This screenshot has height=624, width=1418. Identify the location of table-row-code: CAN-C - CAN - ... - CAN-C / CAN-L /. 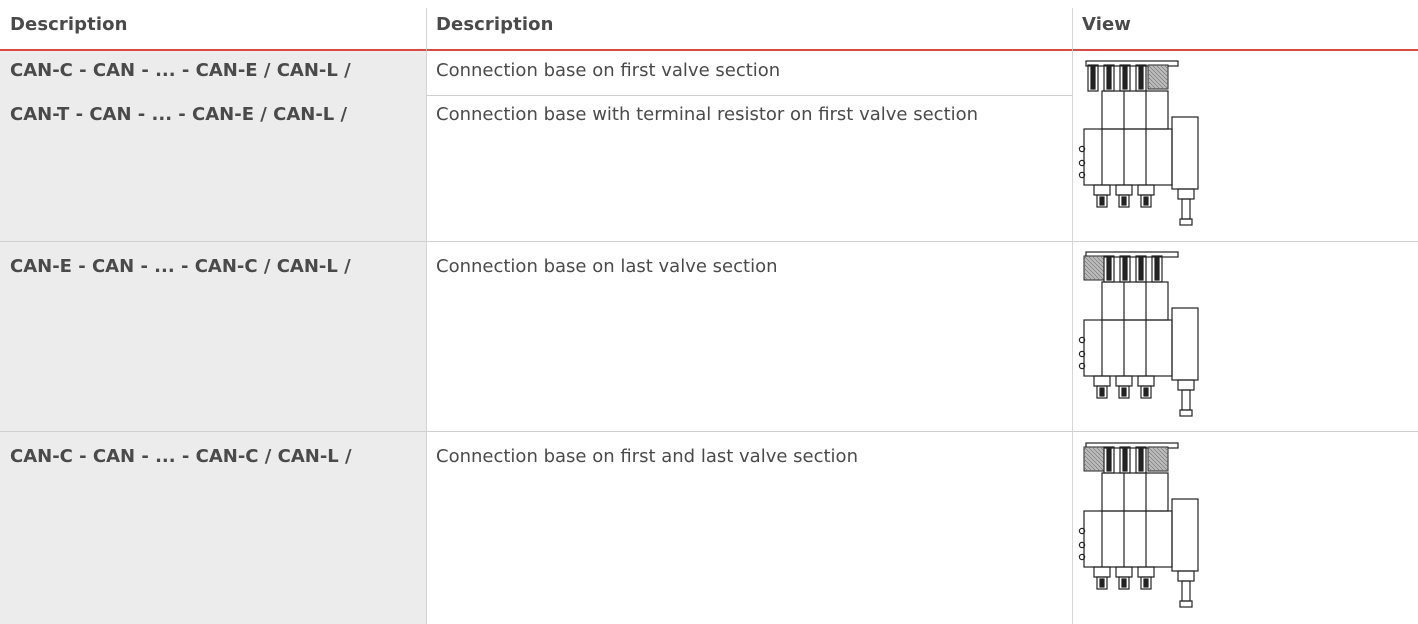
(181, 456).